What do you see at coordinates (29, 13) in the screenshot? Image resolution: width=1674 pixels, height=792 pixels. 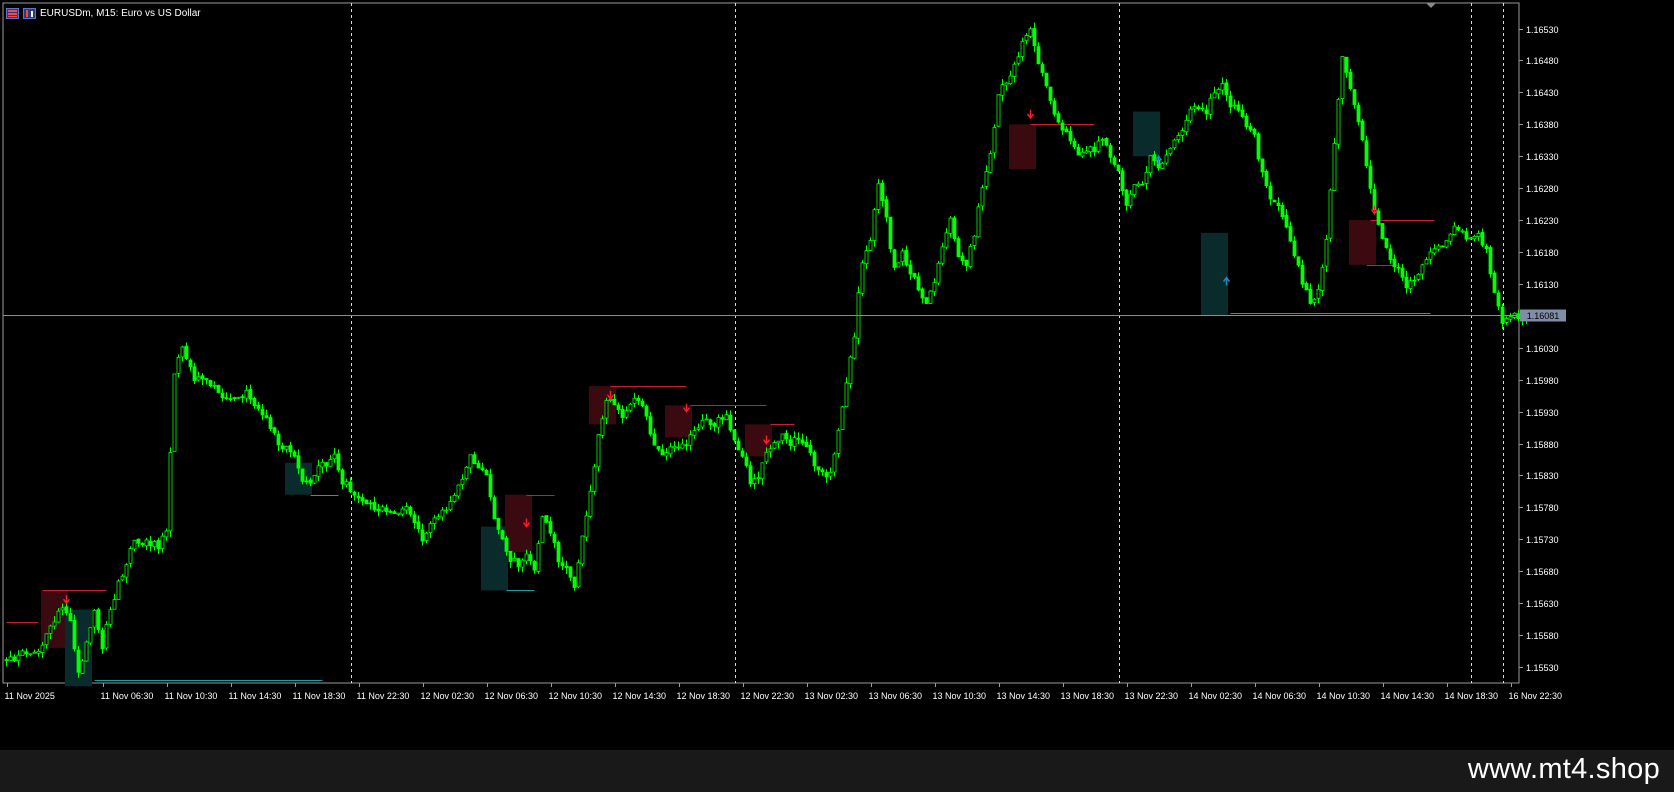 I see `candles-icon` at bounding box center [29, 13].